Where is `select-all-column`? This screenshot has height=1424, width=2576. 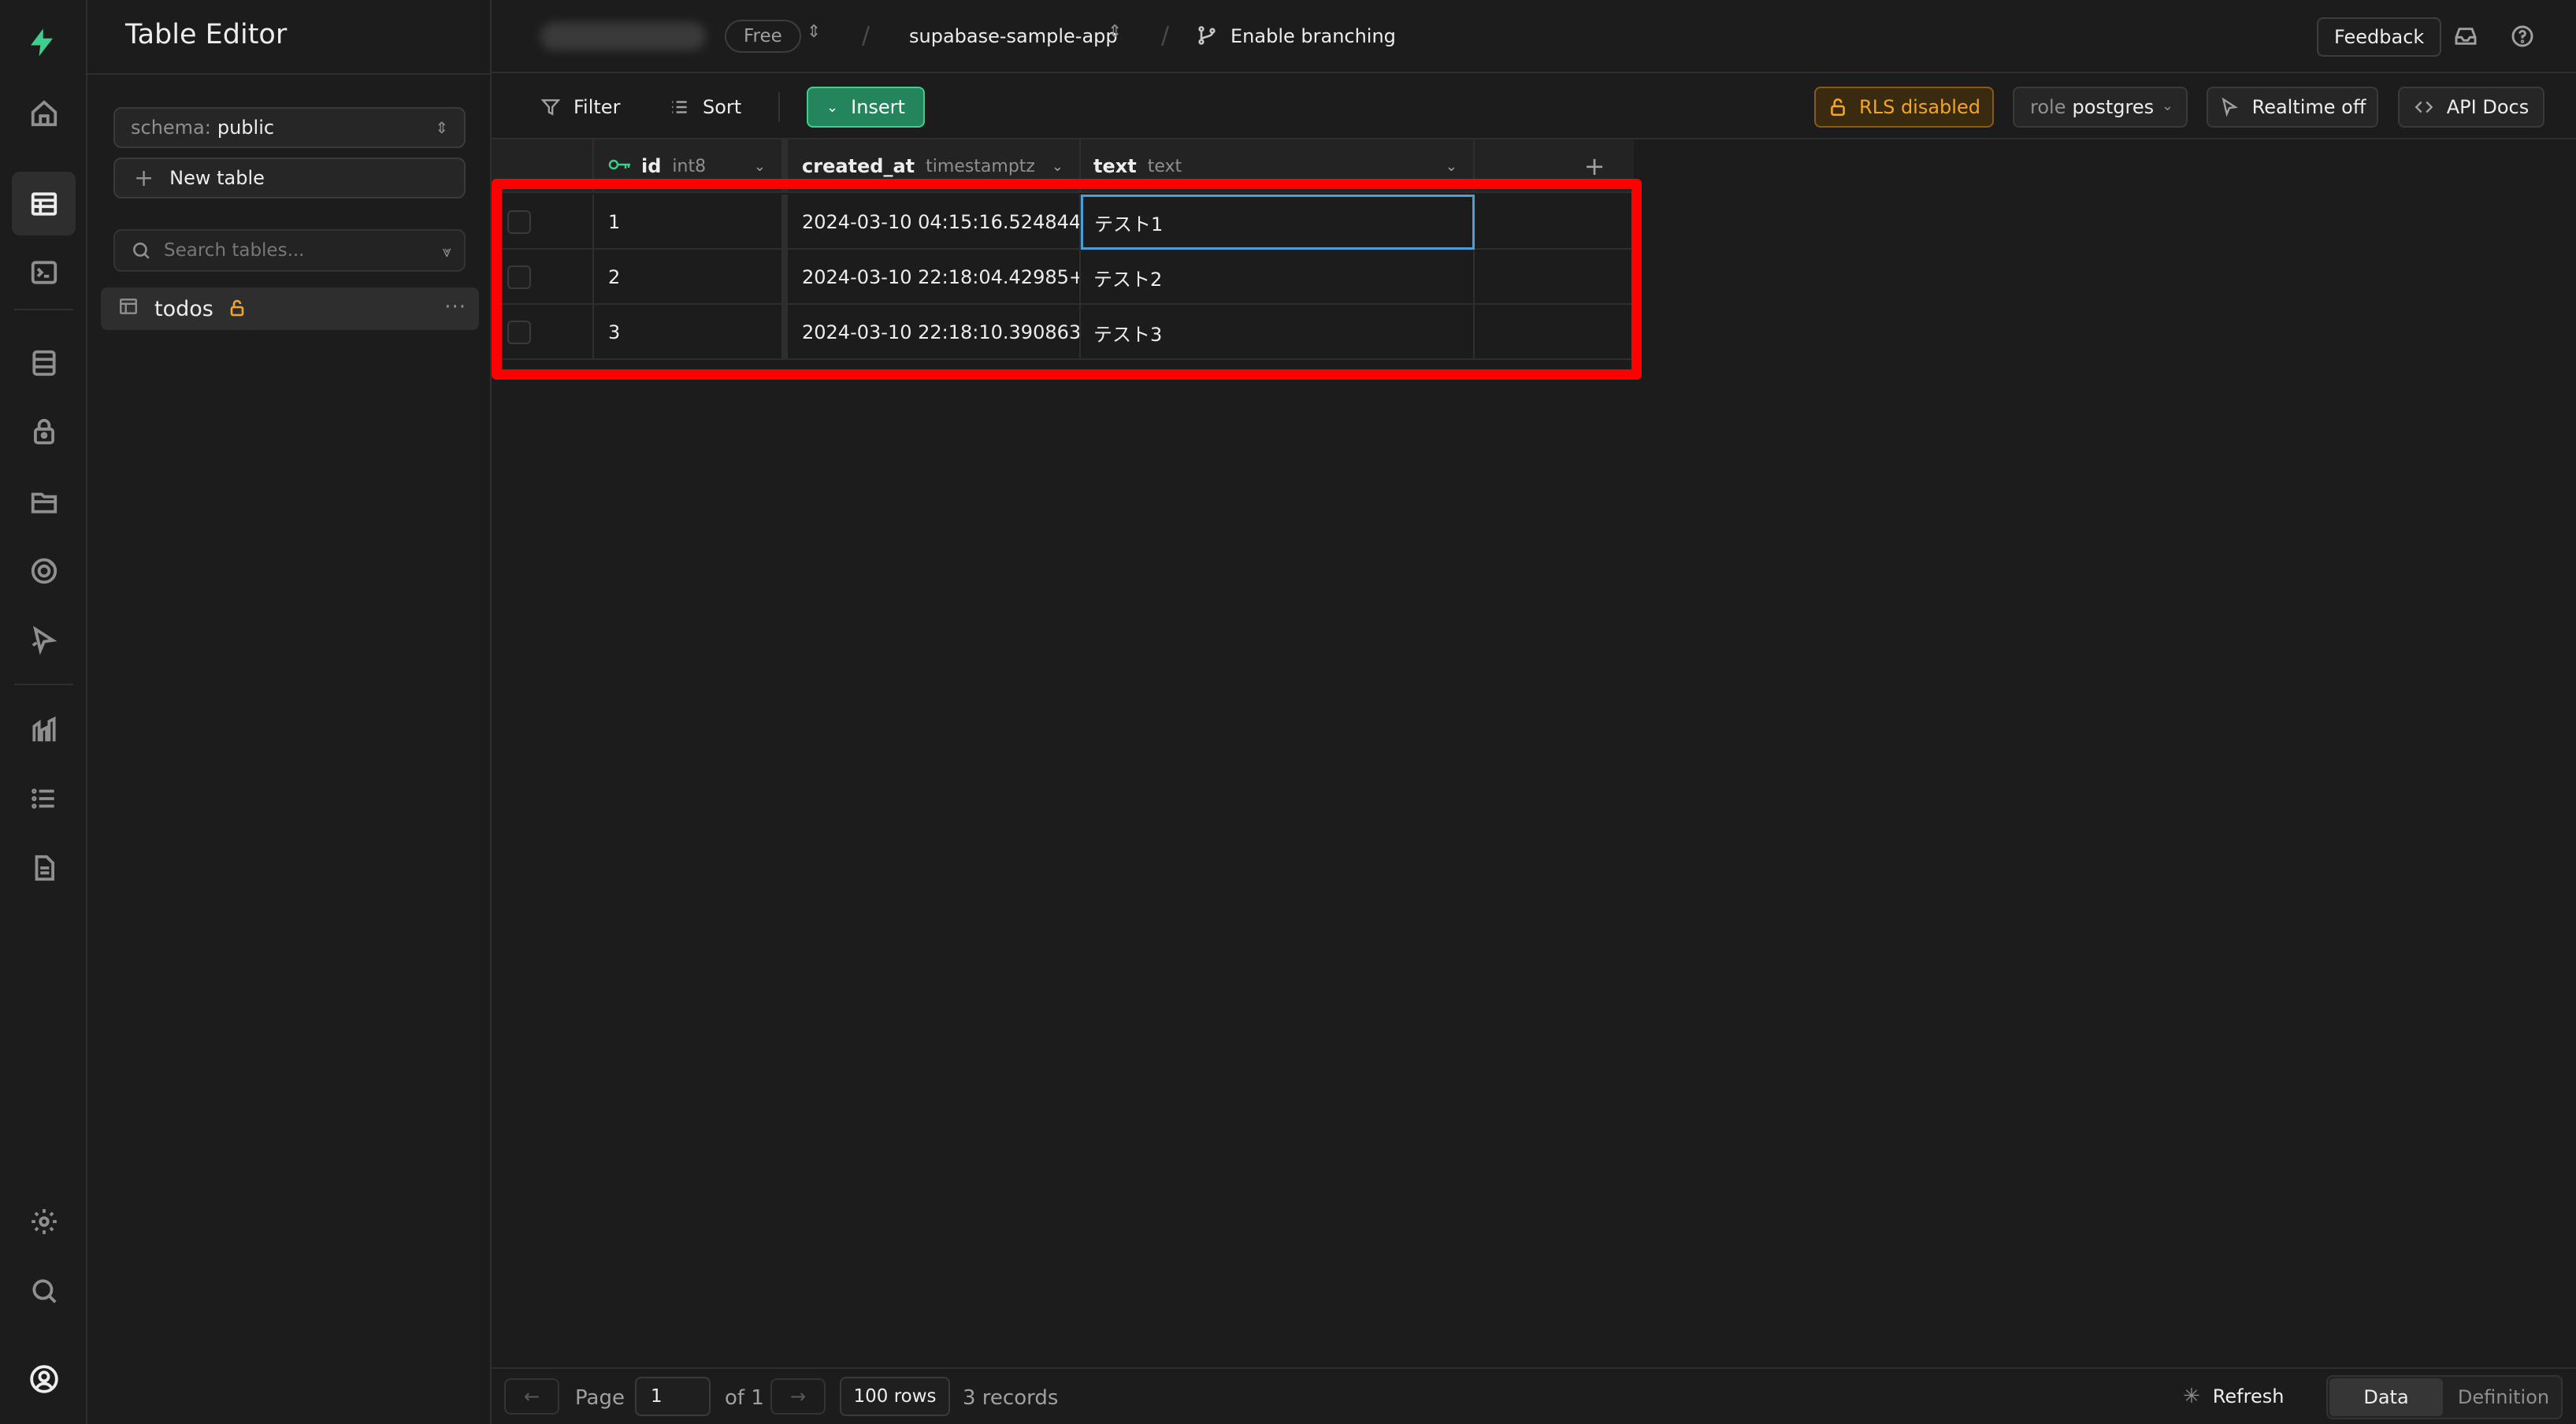 select-all-column is located at coordinates (543, 166).